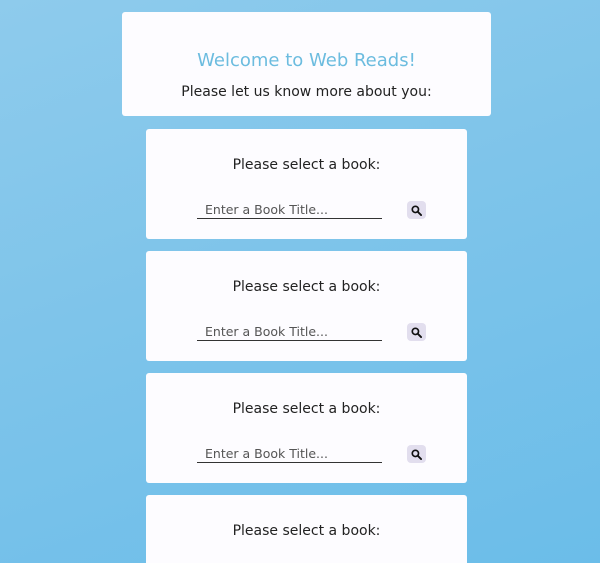 The height and width of the screenshot is (563, 600). I want to click on book-select-card-2: Please select a book:, so click(306, 306).